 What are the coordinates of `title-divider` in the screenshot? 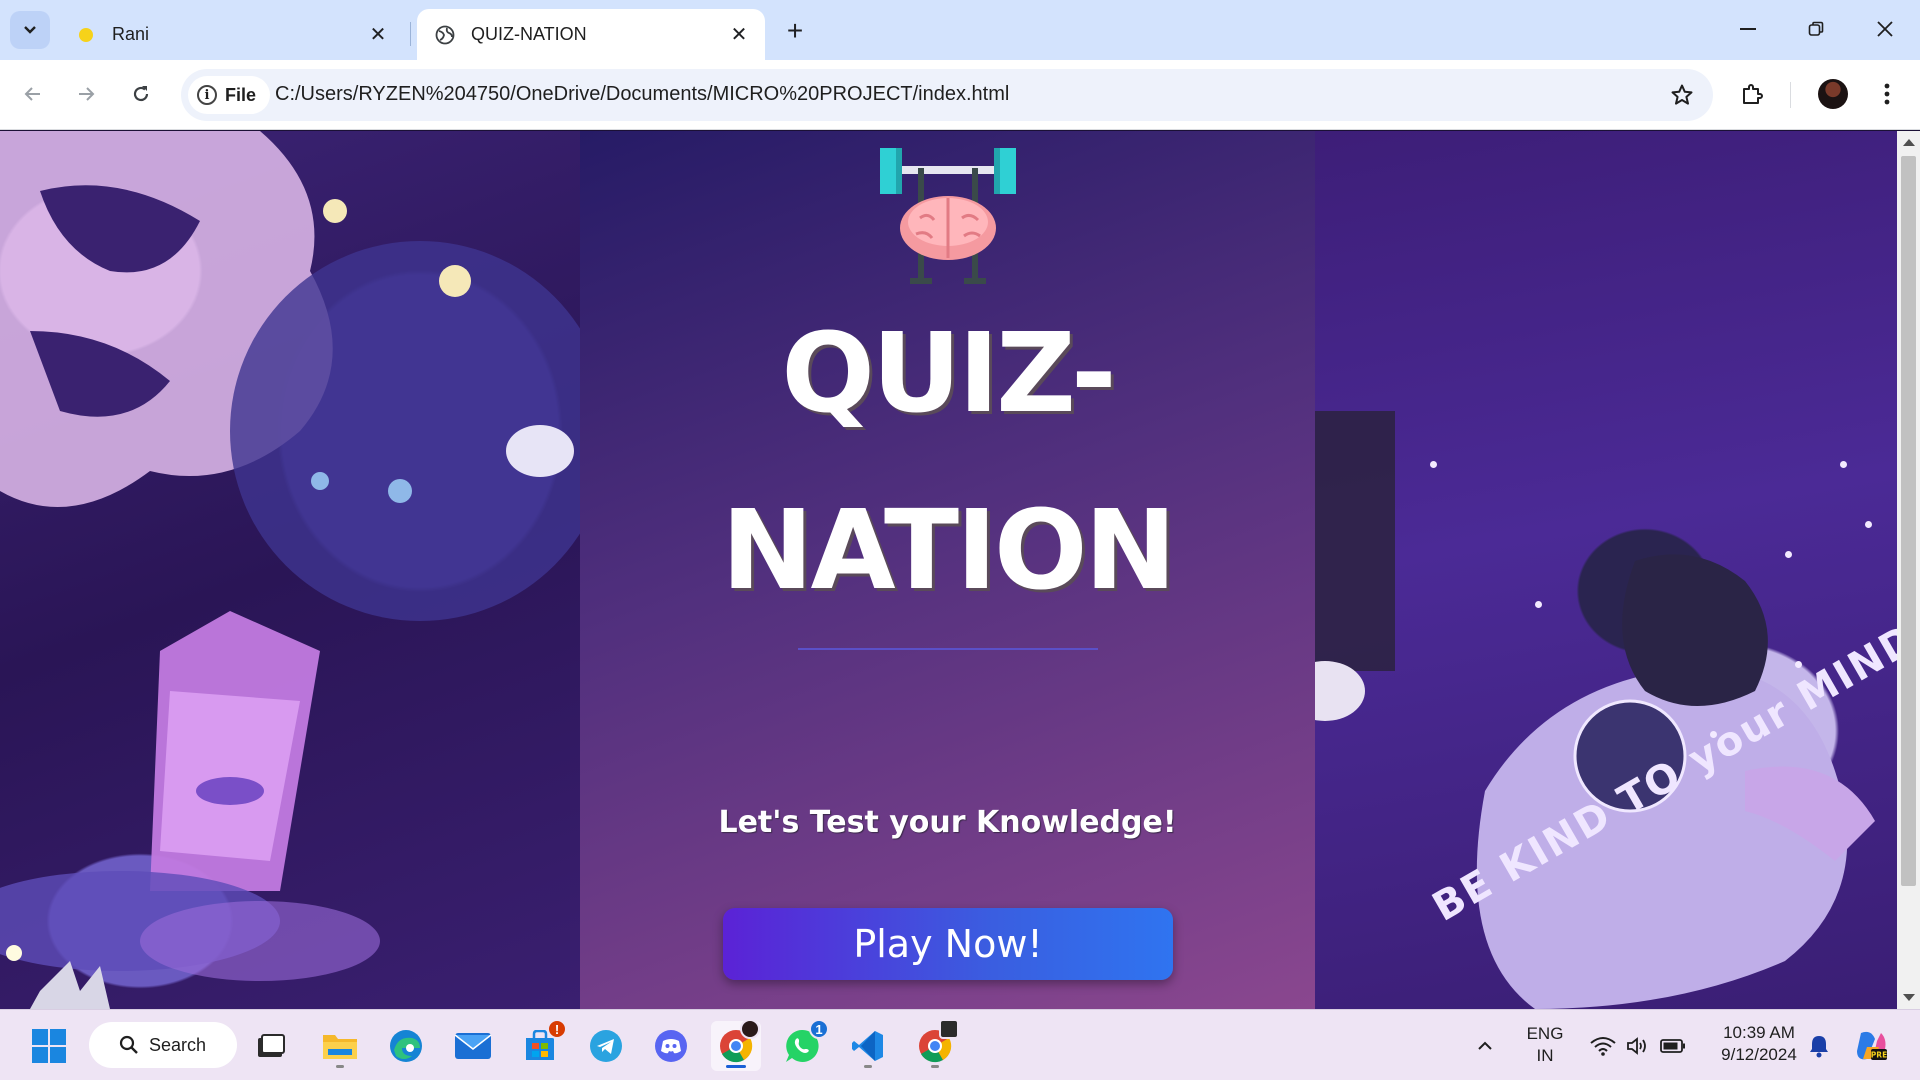 It's located at (948, 649).